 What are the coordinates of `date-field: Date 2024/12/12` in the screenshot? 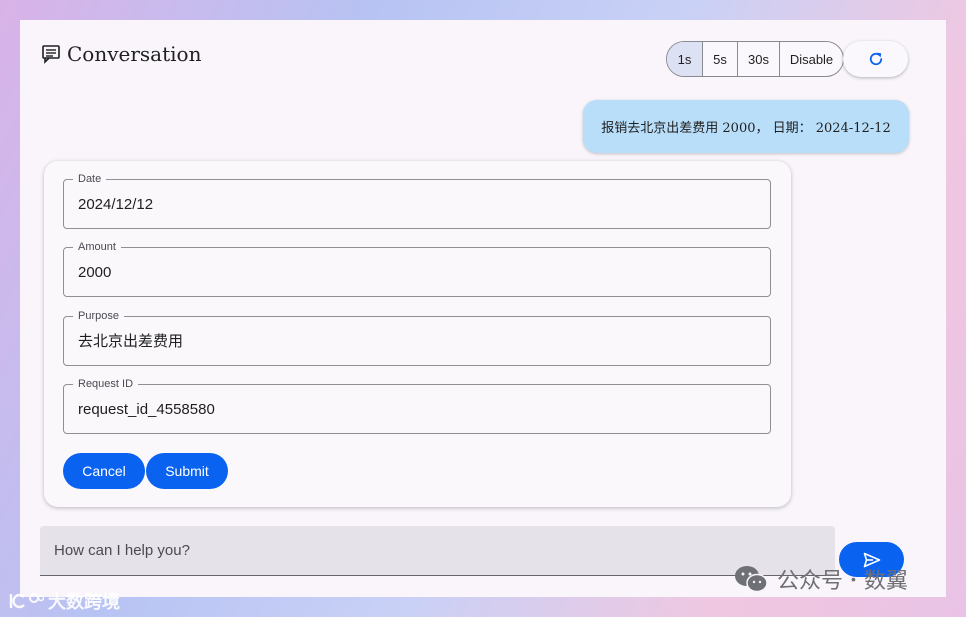 It's located at (417, 200).